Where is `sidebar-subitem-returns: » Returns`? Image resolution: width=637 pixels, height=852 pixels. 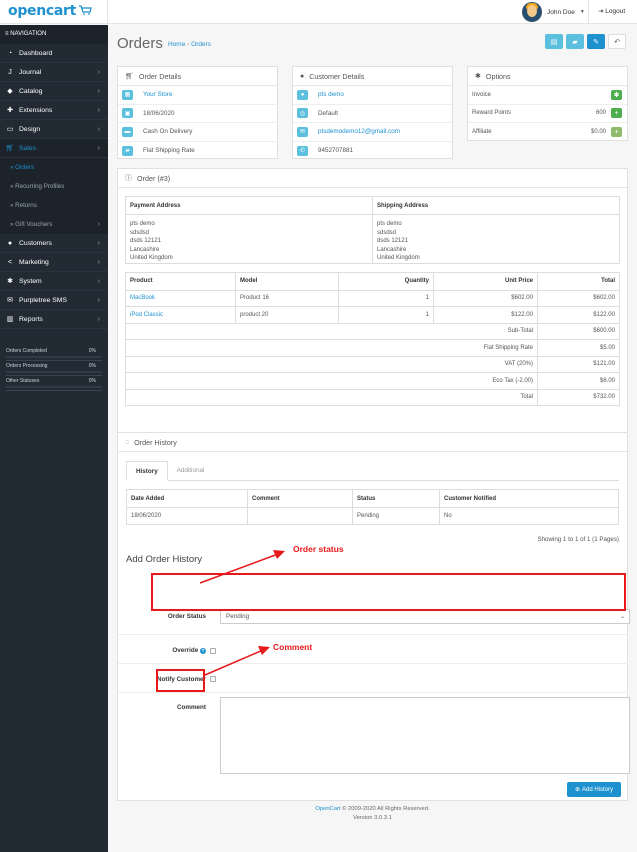 sidebar-subitem-returns: » Returns is located at coordinates (54, 205).